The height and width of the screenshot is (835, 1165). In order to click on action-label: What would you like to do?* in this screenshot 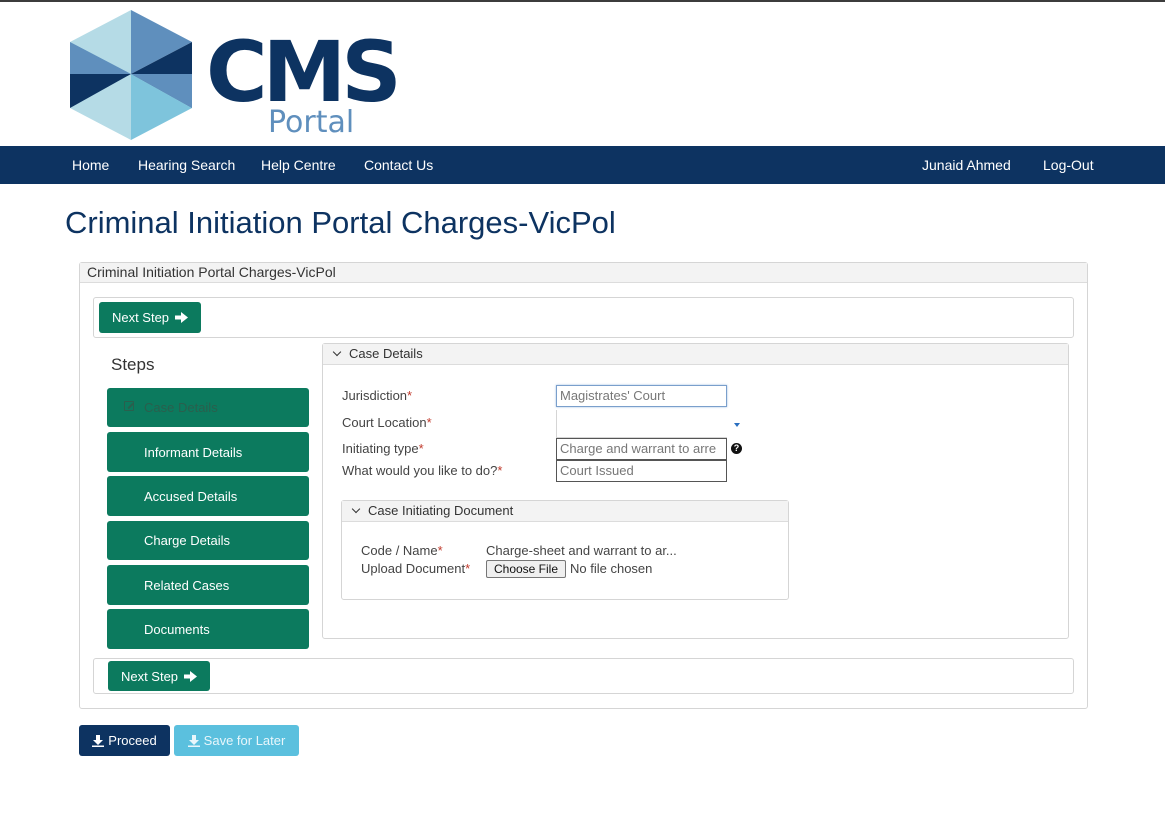, I will do `click(422, 470)`.